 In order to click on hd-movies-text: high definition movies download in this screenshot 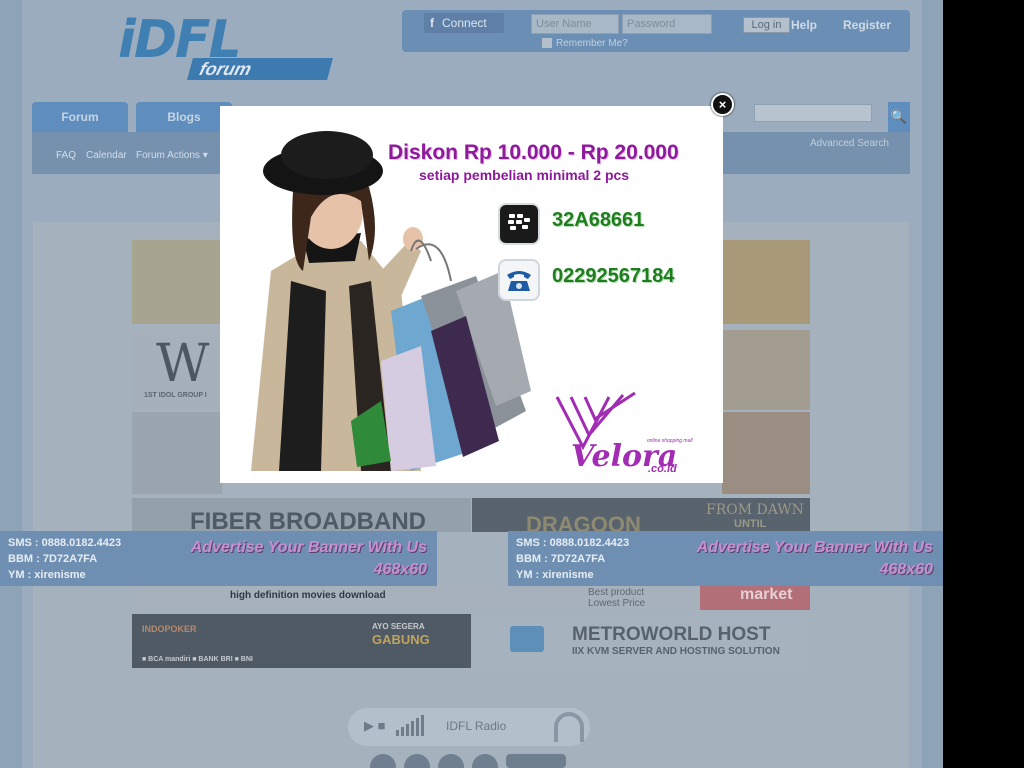, I will do `click(308, 595)`.